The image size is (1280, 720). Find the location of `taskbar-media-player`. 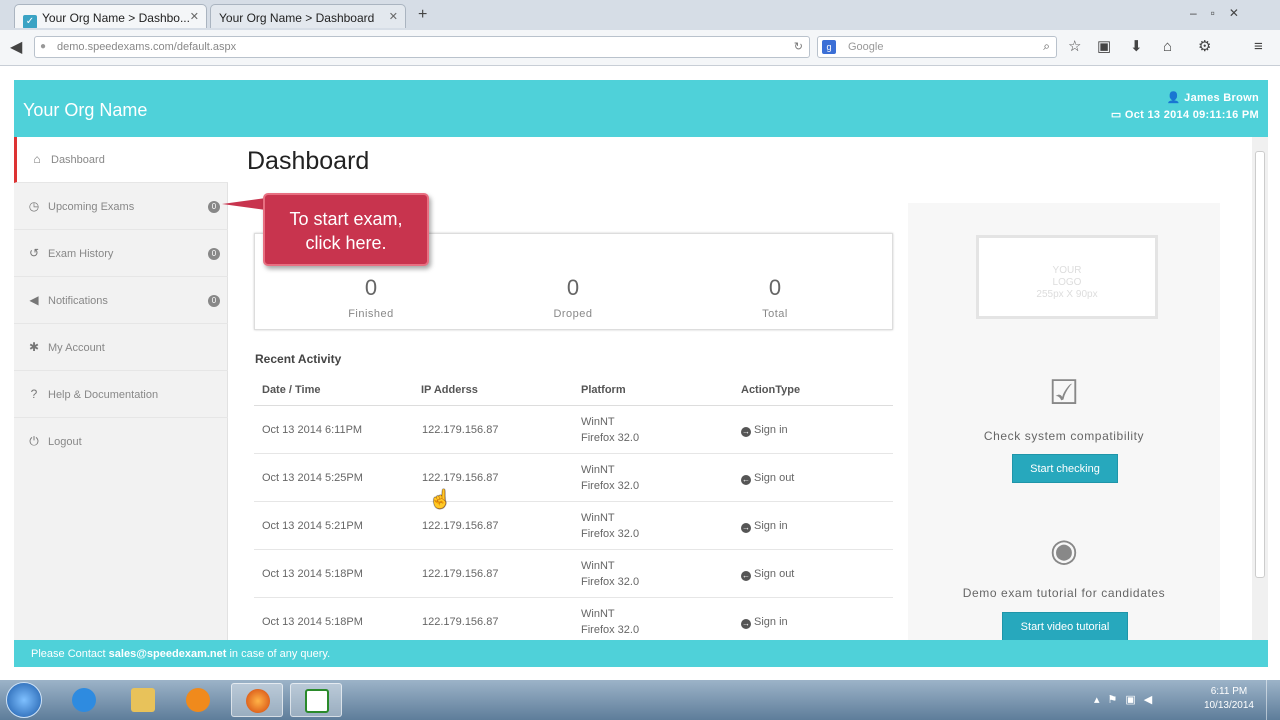

taskbar-media-player is located at coordinates (198, 700).